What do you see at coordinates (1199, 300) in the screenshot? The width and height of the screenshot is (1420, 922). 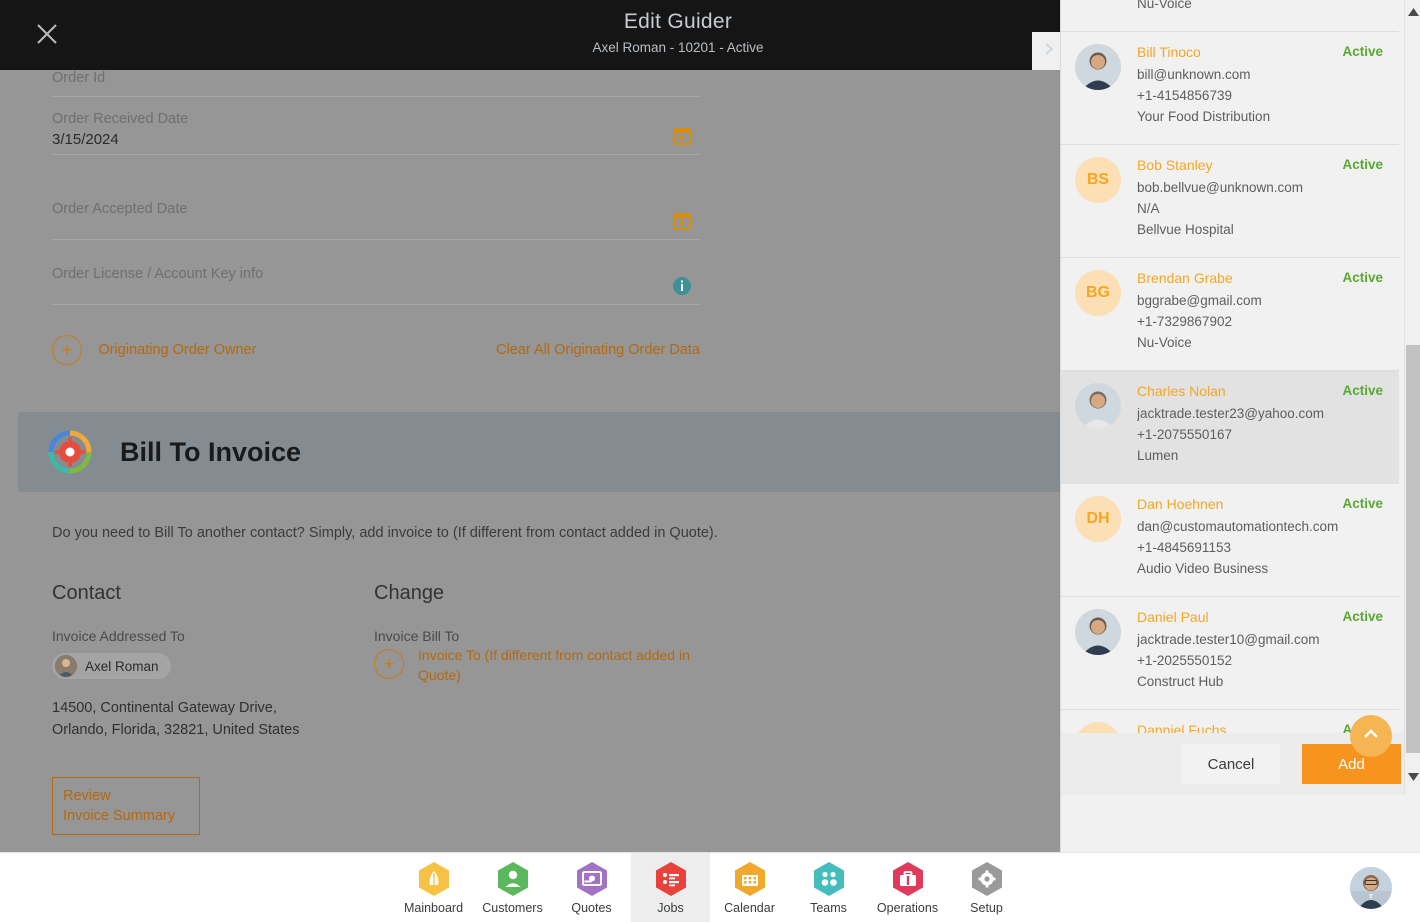 I see `contact-email: bggrabe@gmail.com` at bounding box center [1199, 300].